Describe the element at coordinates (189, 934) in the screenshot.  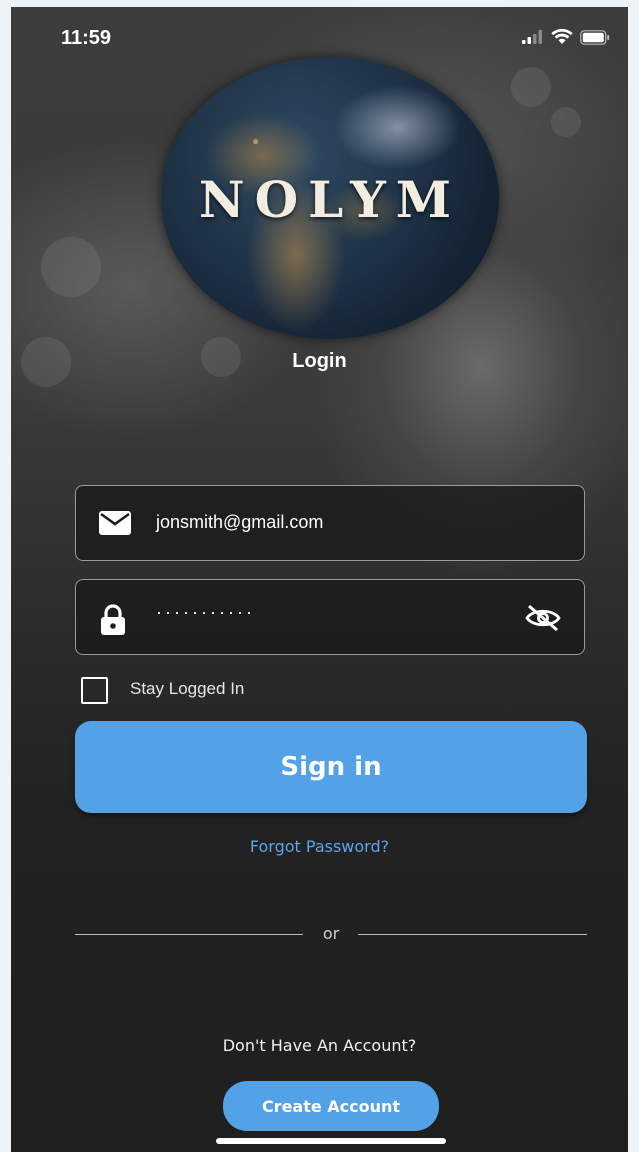
I see `divider-left` at that location.